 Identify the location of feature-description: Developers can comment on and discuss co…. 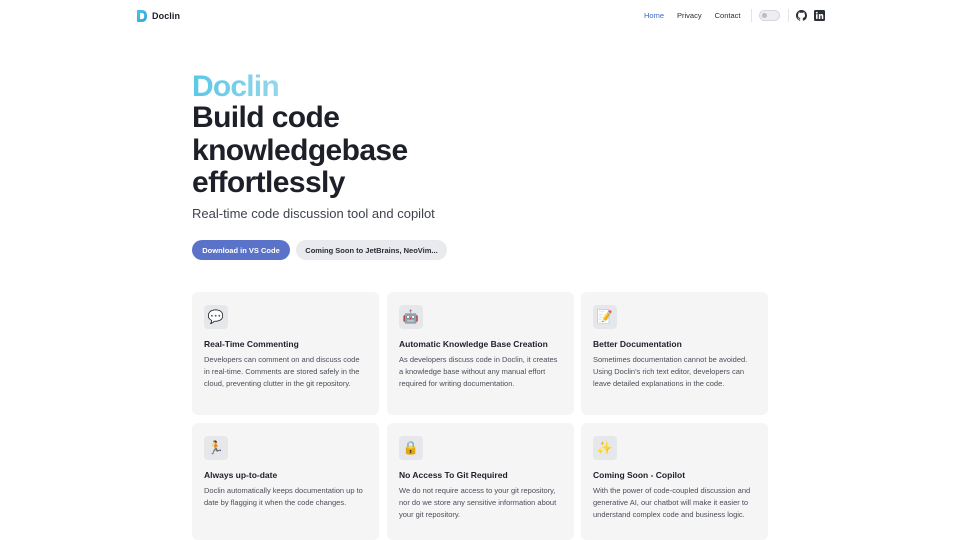
(282, 371).